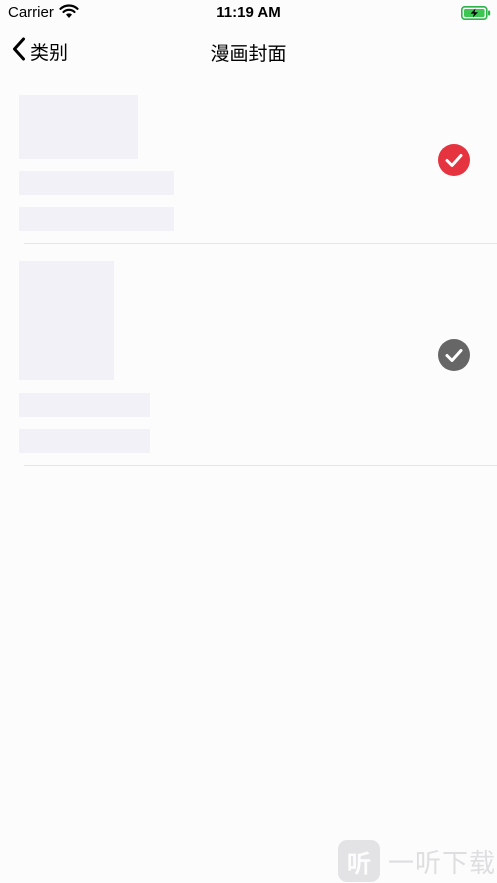 The image size is (497, 883). Describe the element at coordinates (248, 54) in the screenshot. I see `page-title: 漫画封面` at that location.